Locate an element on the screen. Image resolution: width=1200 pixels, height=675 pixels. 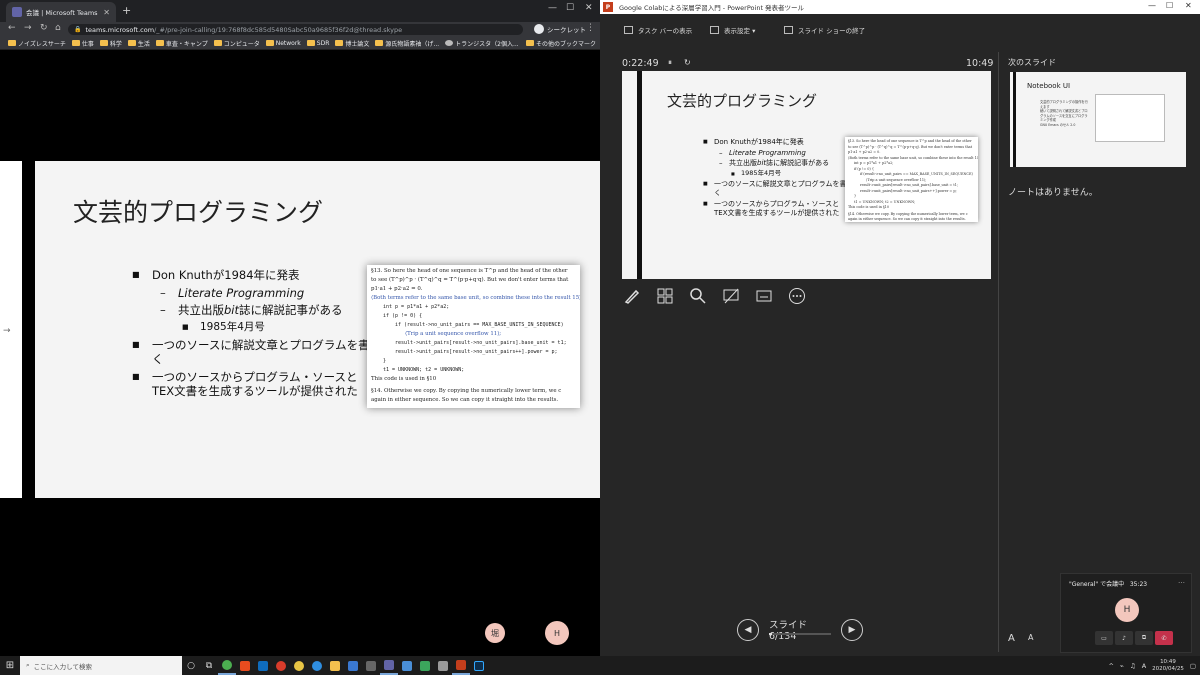
pane-divider is located at coordinates (998, 352).